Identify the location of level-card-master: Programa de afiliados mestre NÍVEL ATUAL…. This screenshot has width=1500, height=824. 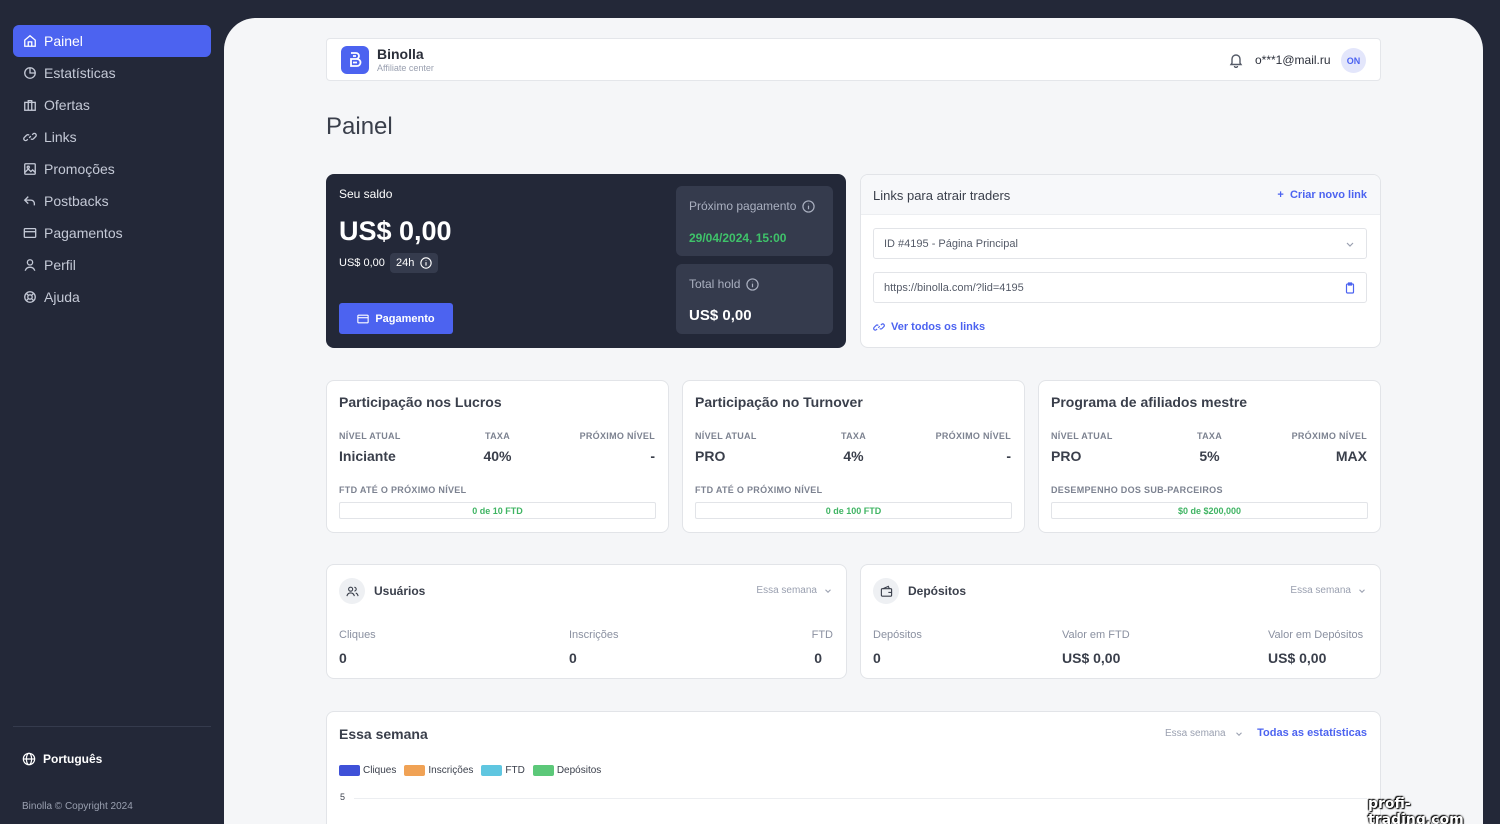
(1209, 456).